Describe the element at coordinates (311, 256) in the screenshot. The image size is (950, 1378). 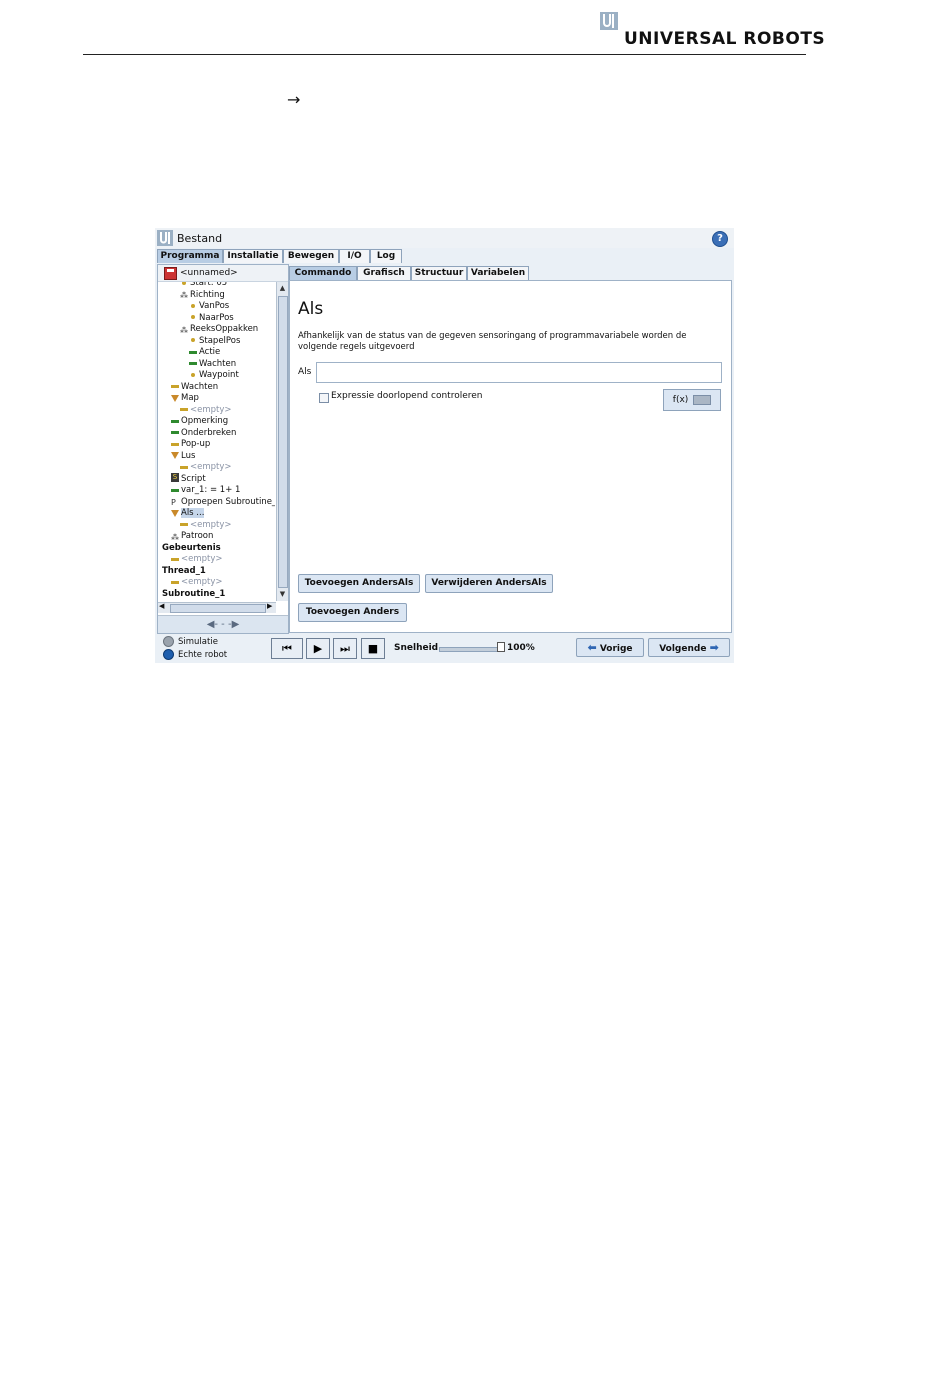
I see `tab-bewegen: Bewegen` at that location.